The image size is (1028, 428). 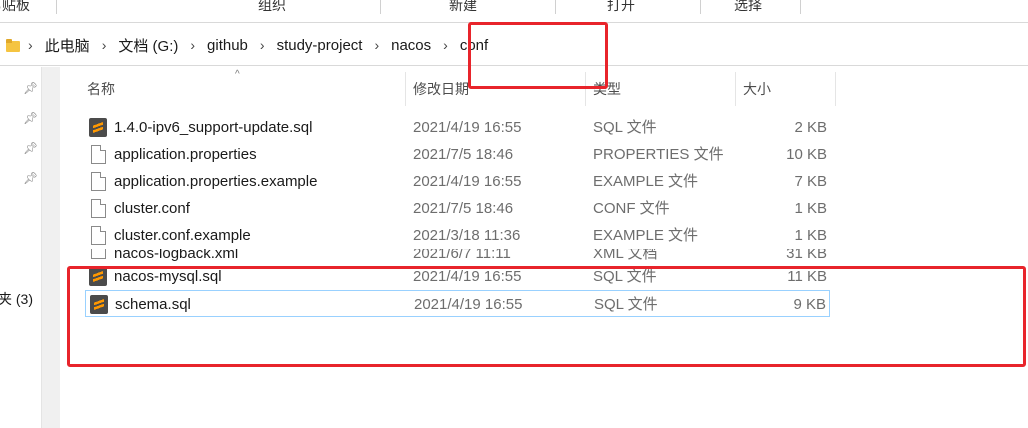 What do you see at coordinates (176, 255) in the screenshot?
I see `file-name: nacos-logback.xml` at bounding box center [176, 255].